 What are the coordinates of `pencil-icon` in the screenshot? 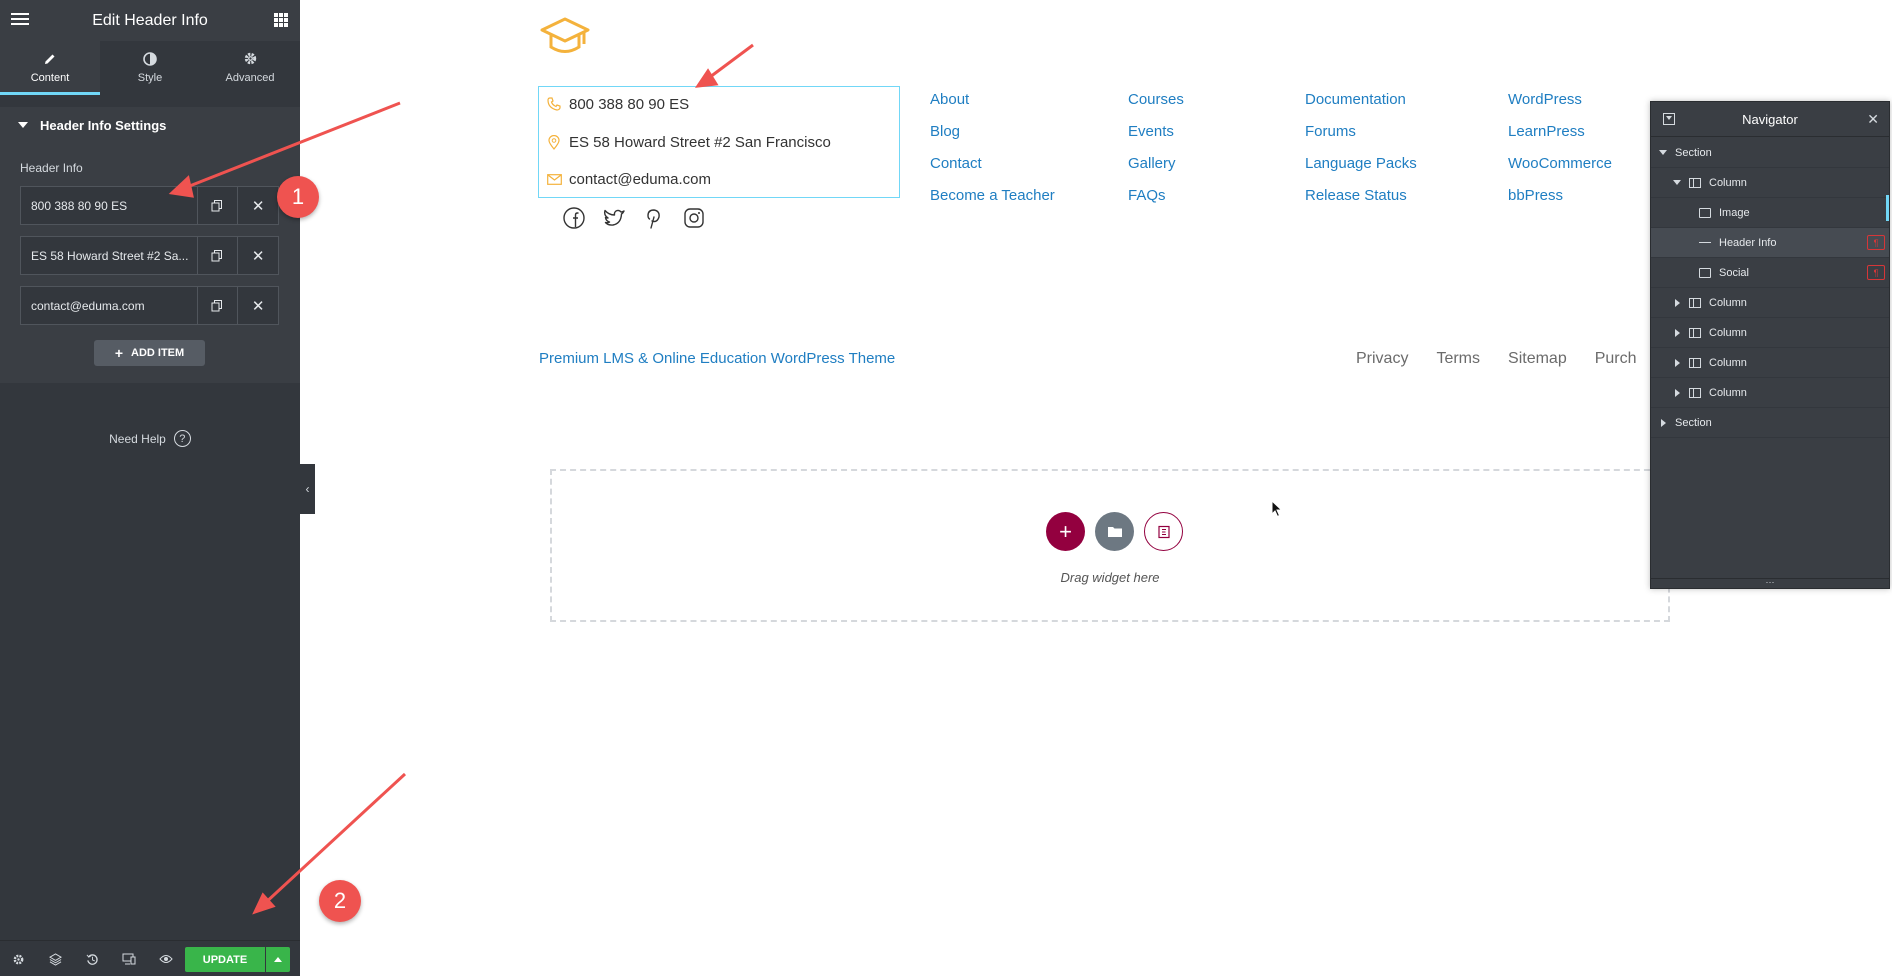 It's located at (50, 59).